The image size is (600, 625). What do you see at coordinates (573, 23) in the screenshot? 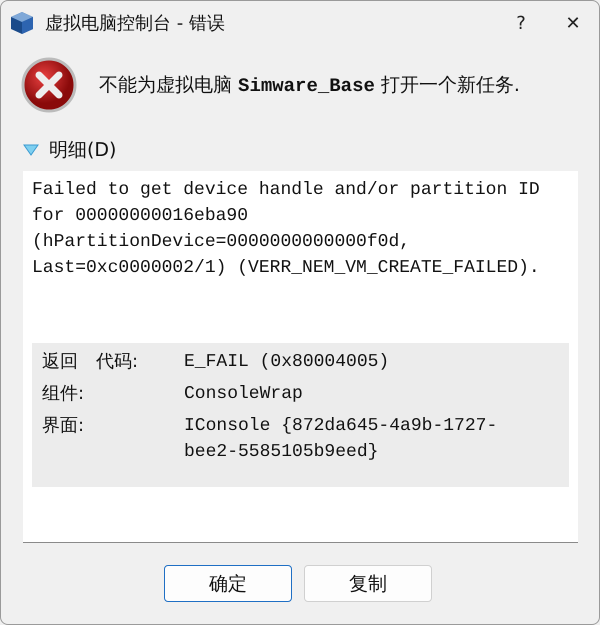
I see `close-button: ✕` at bounding box center [573, 23].